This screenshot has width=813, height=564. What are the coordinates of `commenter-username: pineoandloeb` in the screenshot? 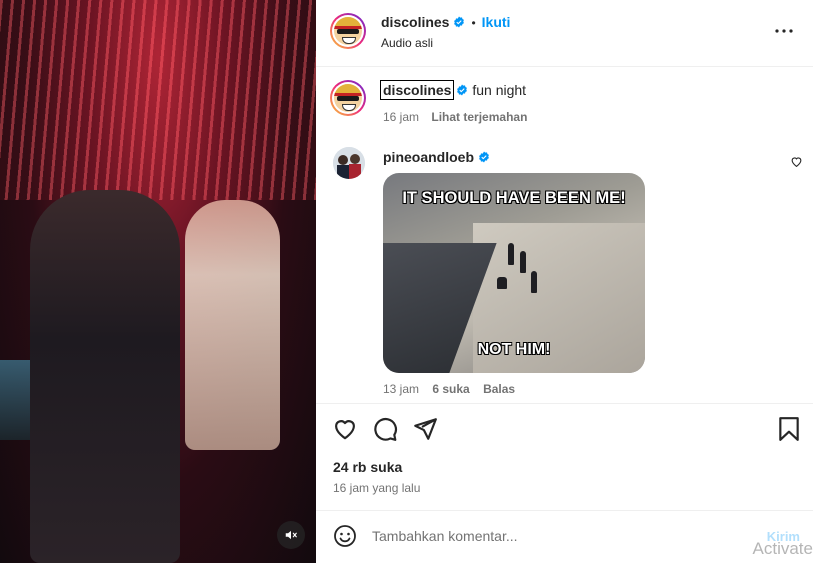 It's located at (428, 157).